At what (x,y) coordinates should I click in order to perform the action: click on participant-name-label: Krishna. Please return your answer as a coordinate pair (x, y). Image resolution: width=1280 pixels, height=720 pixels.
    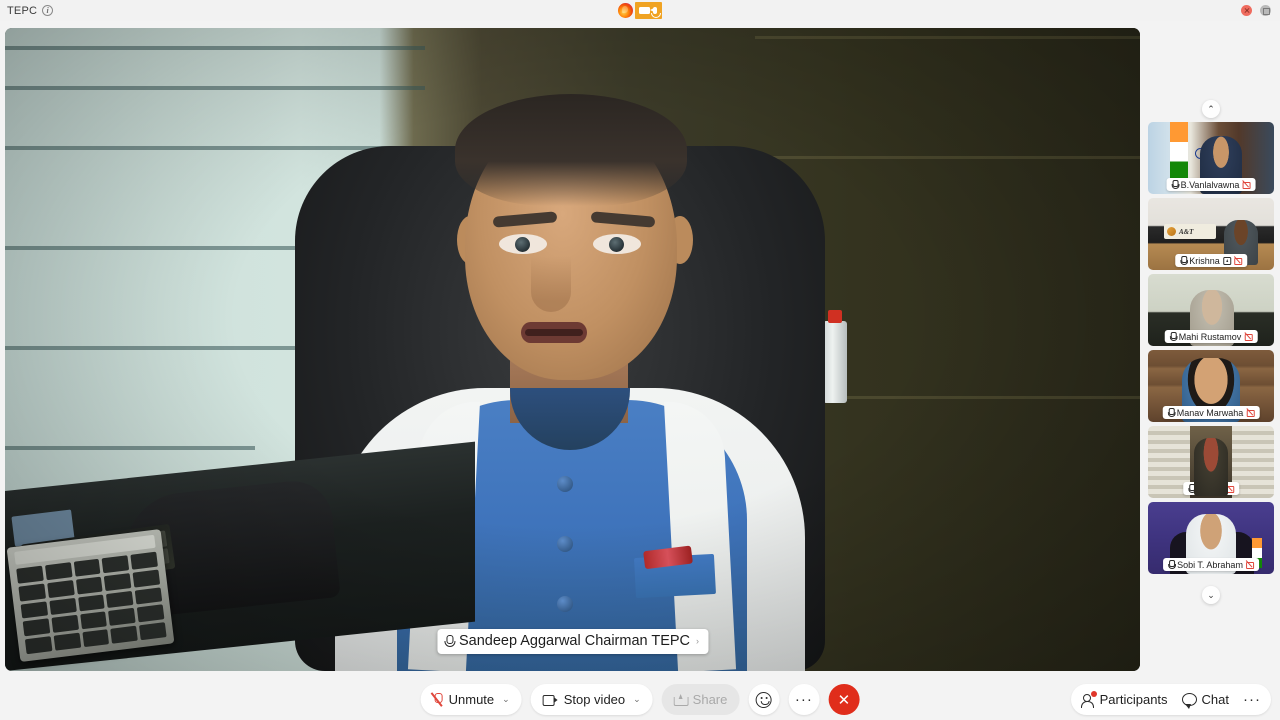
    Looking at the image, I should click on (1211, 260).